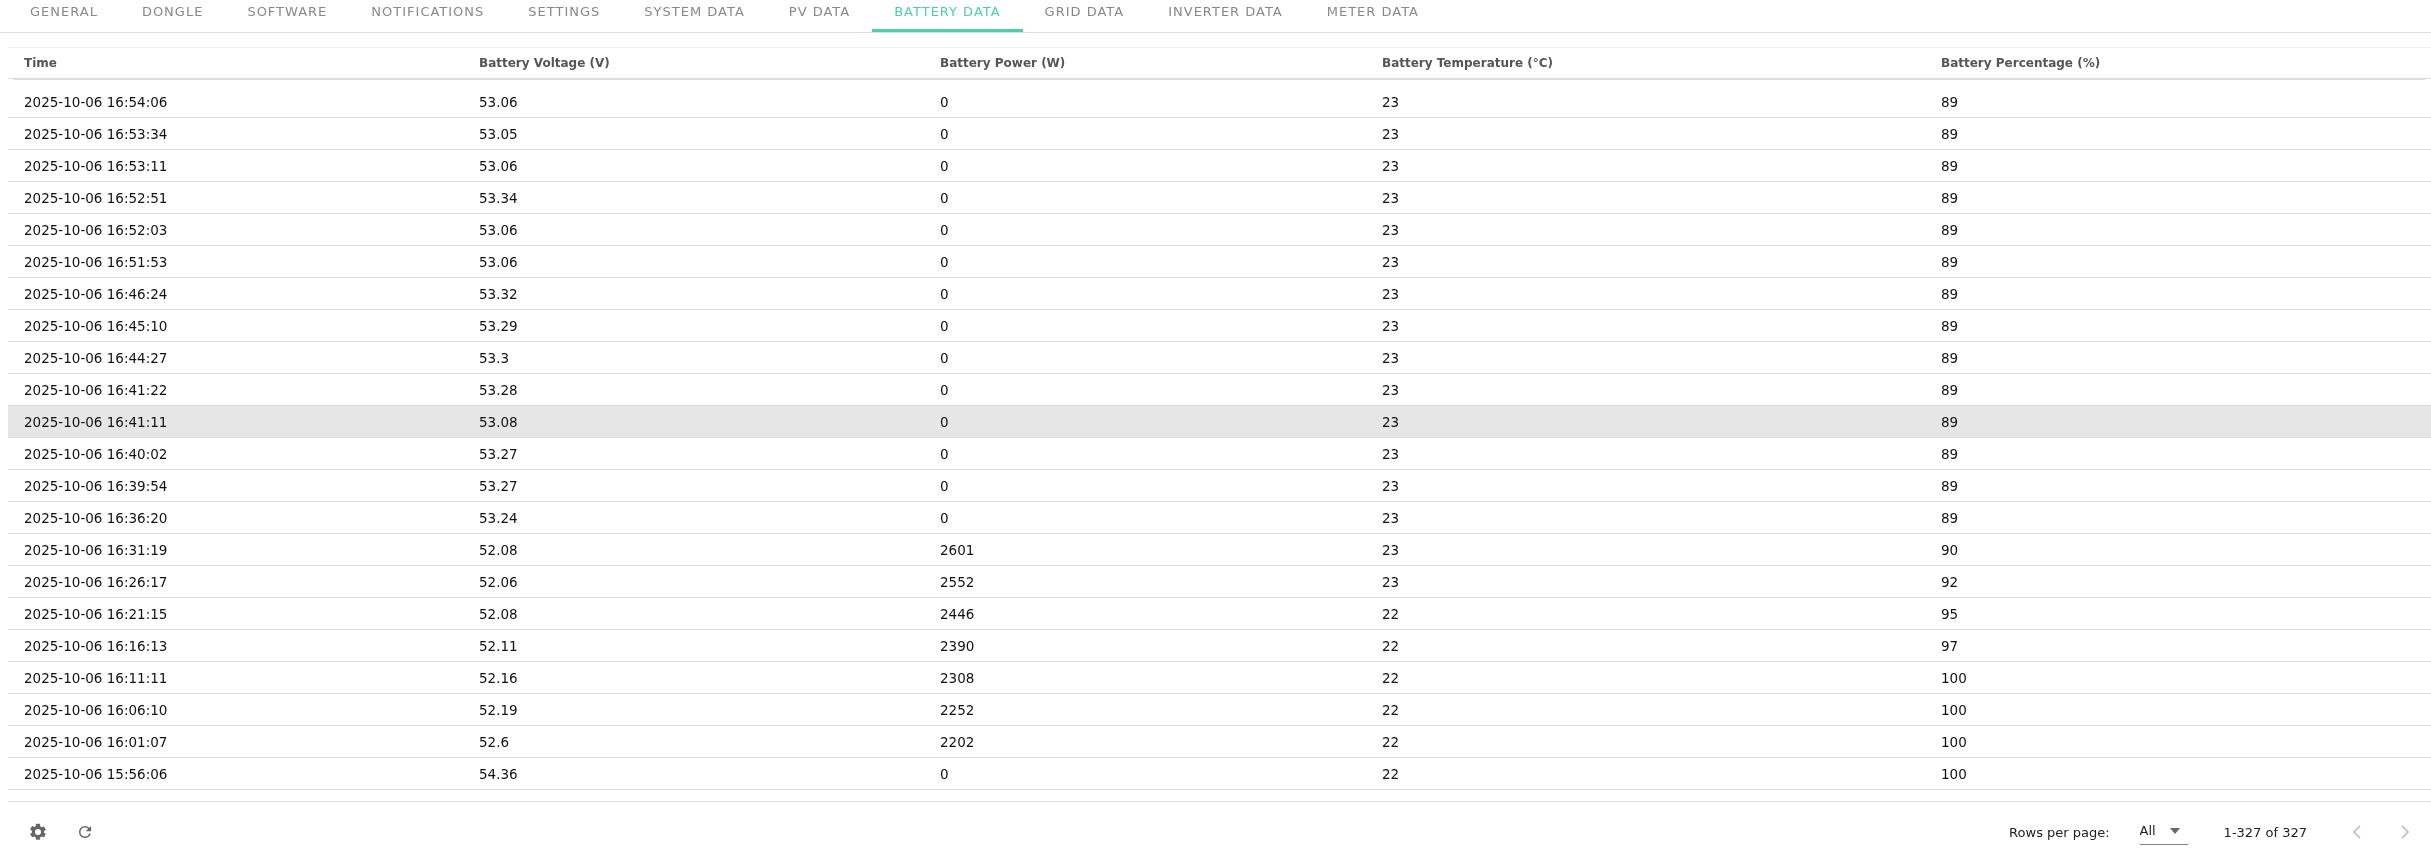  What do you see at coordinates (96, 709) in the screenshot?
I see `table-cell-text: 2025-10-06 16:06:10` at bounding box center [96, 709].